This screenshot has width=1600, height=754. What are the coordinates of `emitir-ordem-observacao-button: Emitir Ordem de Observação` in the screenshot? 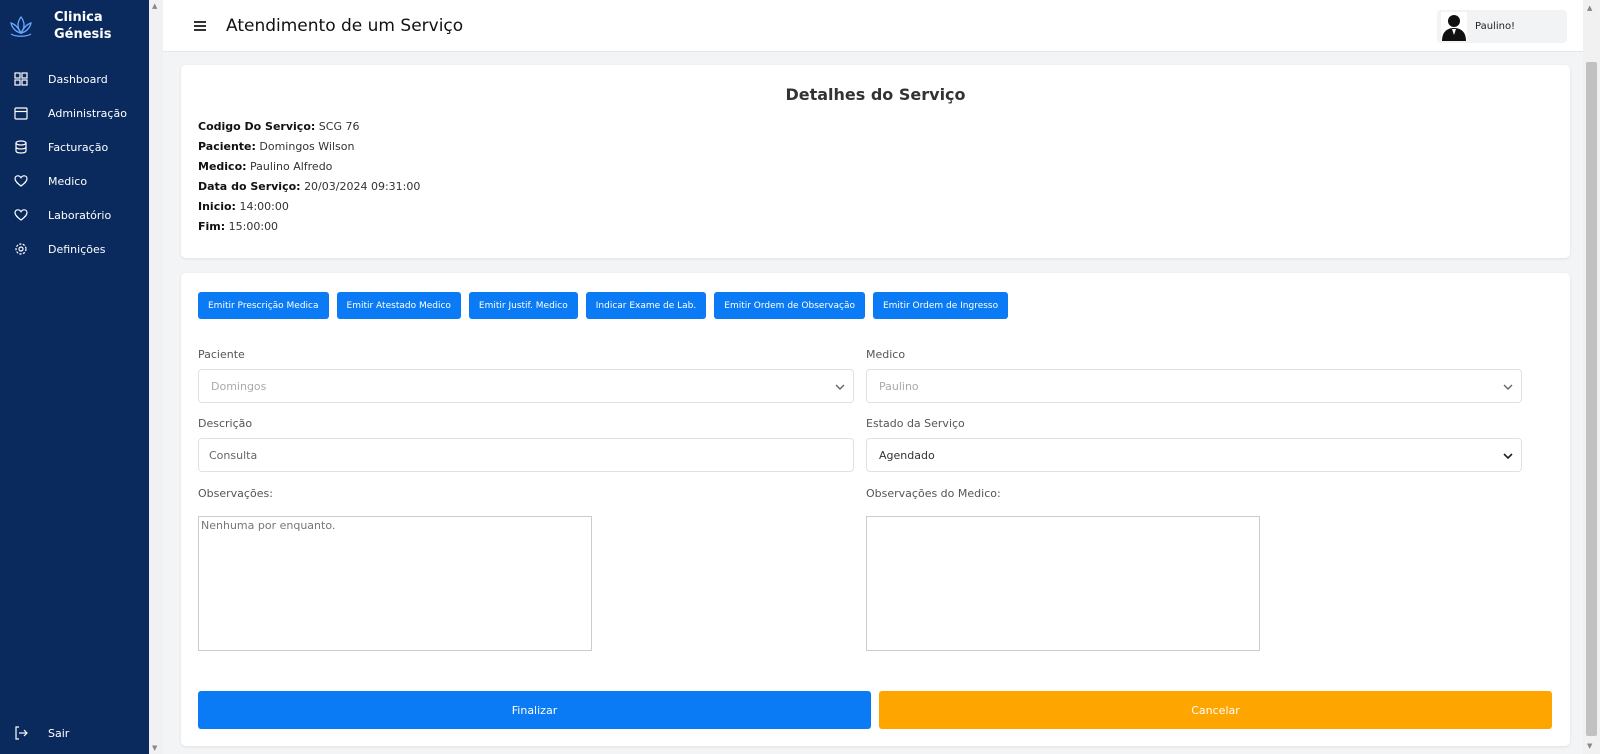 It's located at (789, 305).